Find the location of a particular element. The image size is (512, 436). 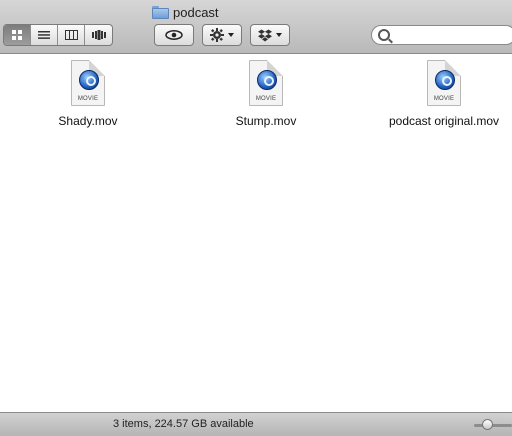

eye-icon is located at coordinates (174, 35).